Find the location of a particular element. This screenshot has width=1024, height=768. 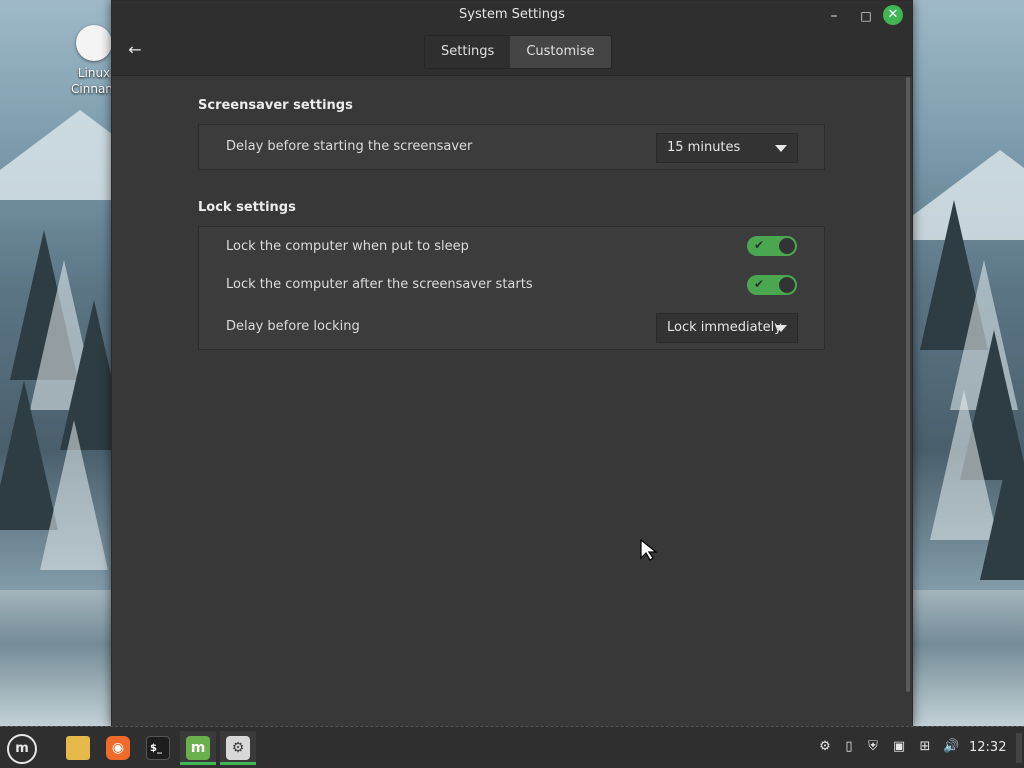

lock-delay-row: Delay before locking Lock immediately is located at coordinates (511, 328).